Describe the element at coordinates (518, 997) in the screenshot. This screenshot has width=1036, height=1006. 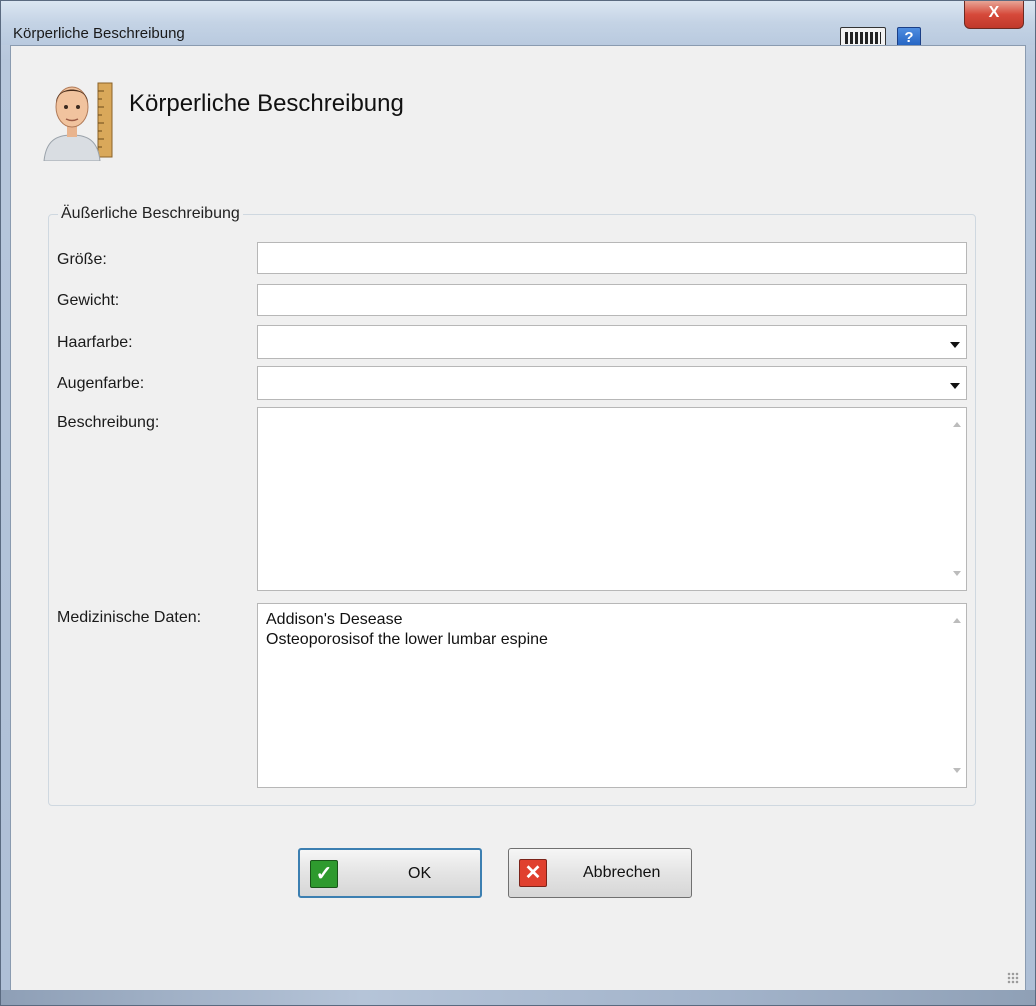
I see `window-bottom-frame` at that location.